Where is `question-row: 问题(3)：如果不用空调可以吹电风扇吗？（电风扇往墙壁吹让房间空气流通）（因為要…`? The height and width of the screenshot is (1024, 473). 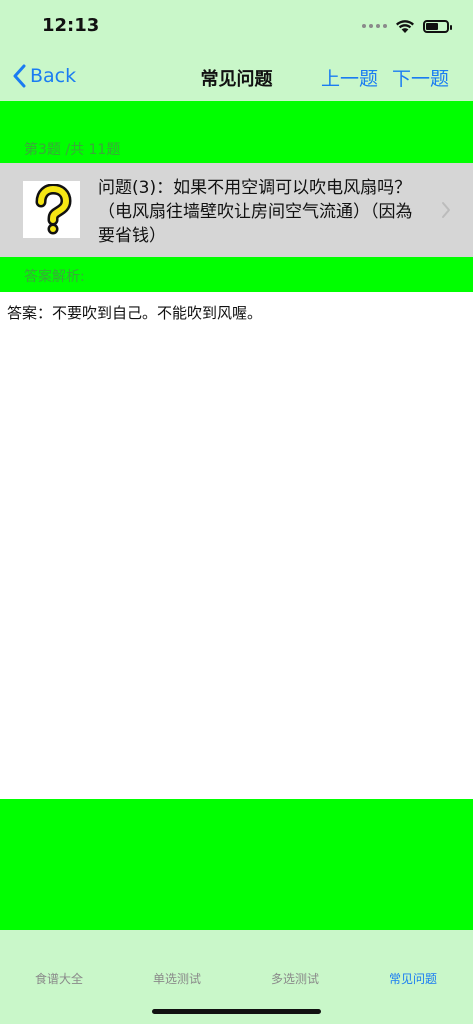 question-row: 问题(3)：如果不用空调可以吹电风扇吗？（电风扇往墙壁吹让房间空气流通）（因為要… is located at coordinates (236, 210).